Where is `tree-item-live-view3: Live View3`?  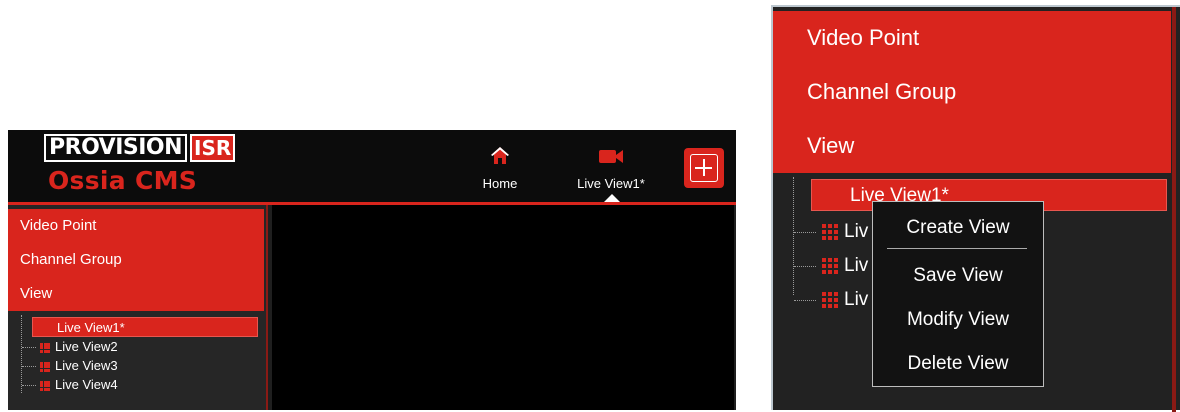
tree-item-live-view3: Live View3 is located at coordinates (70, 366).